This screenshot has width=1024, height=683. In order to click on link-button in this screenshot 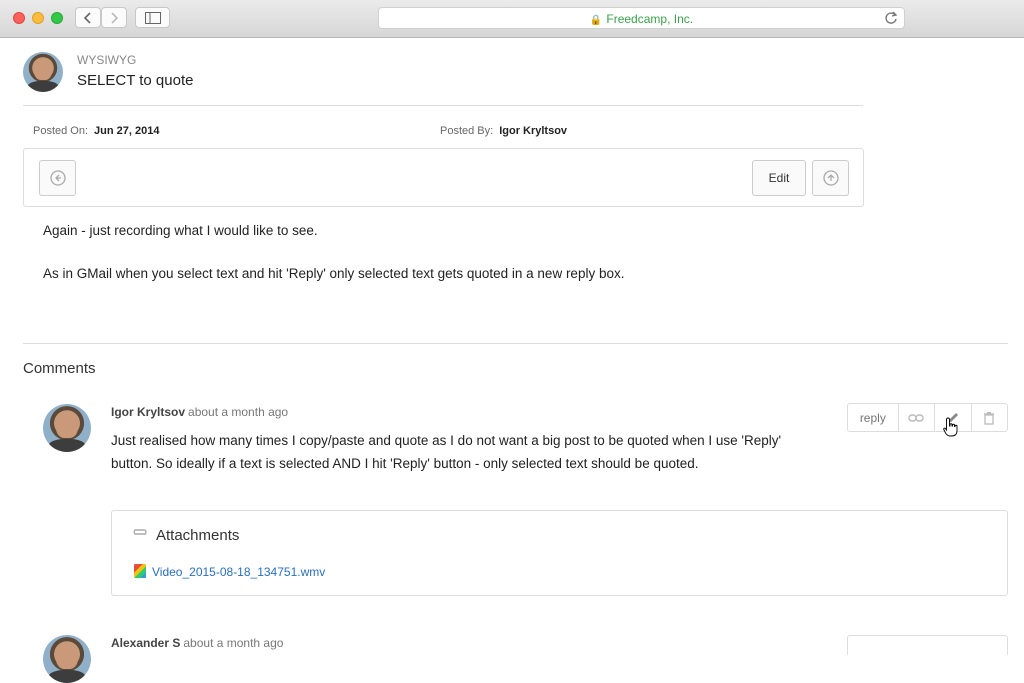, I will do `click(917, 417)`.